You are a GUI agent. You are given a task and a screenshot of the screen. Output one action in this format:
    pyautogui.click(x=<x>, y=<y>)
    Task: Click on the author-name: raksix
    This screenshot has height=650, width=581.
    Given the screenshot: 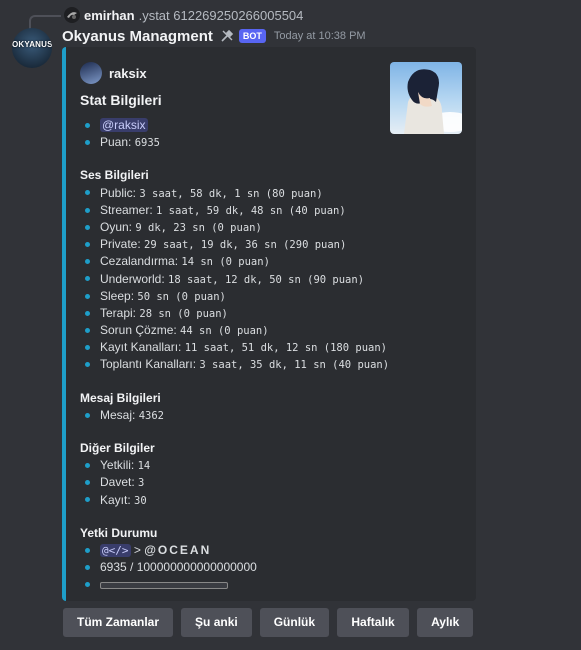 What is the action you would take?
    pyautogui.click(x=128, y=73)
    